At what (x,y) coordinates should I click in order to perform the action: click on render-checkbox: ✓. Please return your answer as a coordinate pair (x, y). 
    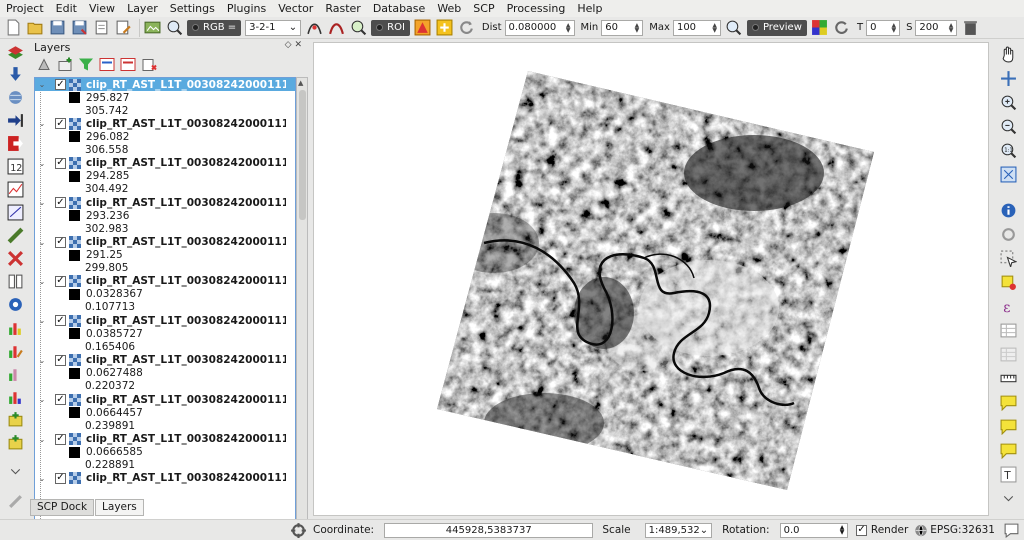
    Looking at the image, I should click on (861, 530).